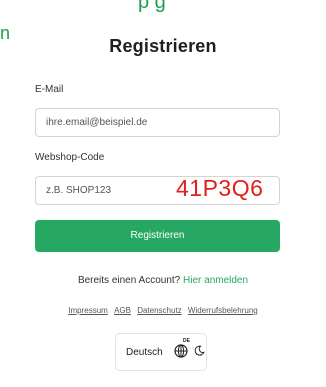 The width and height of the screenshot is (326, 387). Describe the element at coordinates (70, 157) in the screenshot. I see `webshop-code-label: Webshop-Code` at that location.